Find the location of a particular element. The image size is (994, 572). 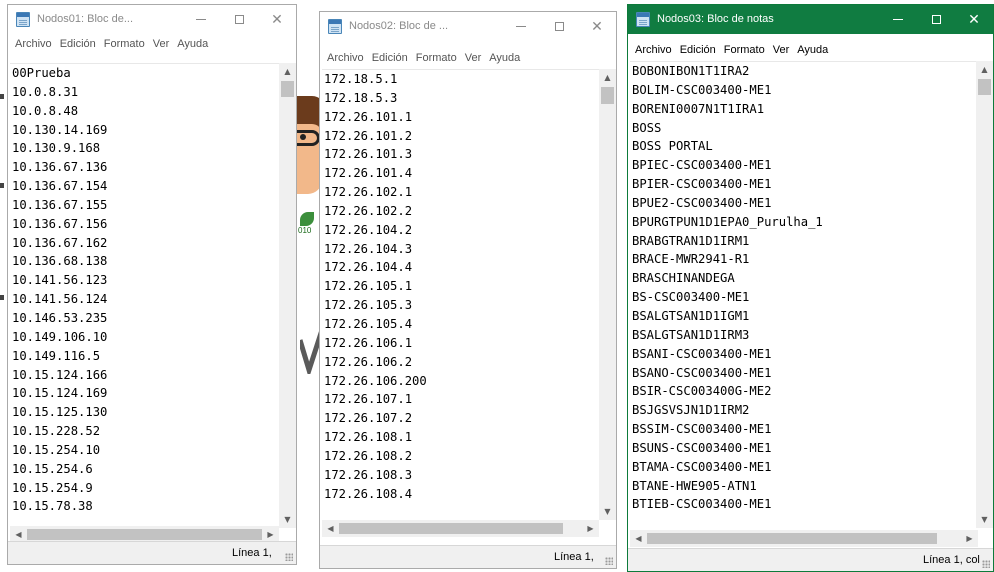

text-line: 172.26.101.1 is located at coordinates (368, 116).